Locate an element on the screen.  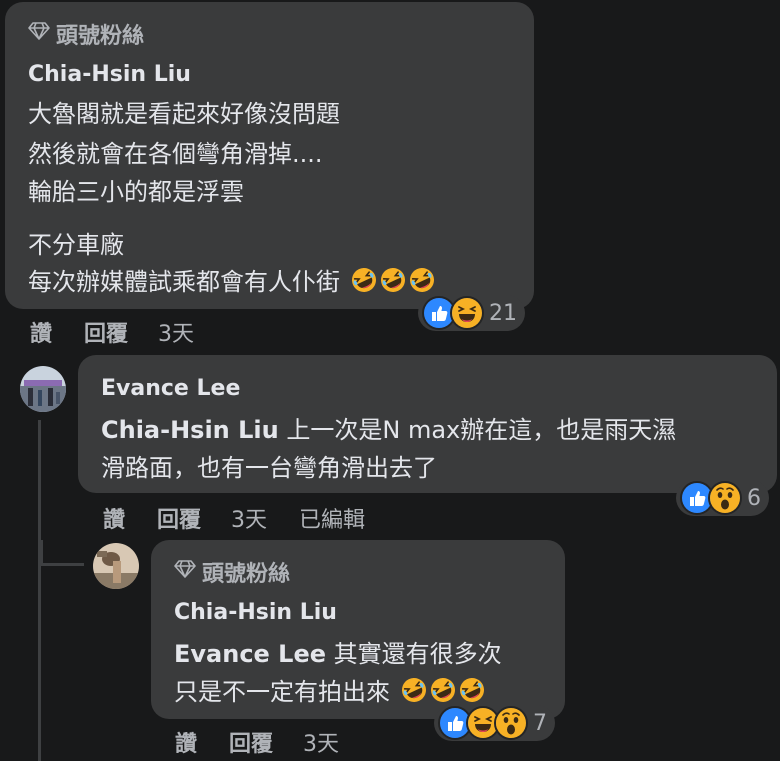
avatar-chia-hsin-liu is located at coordinates (116, 566).